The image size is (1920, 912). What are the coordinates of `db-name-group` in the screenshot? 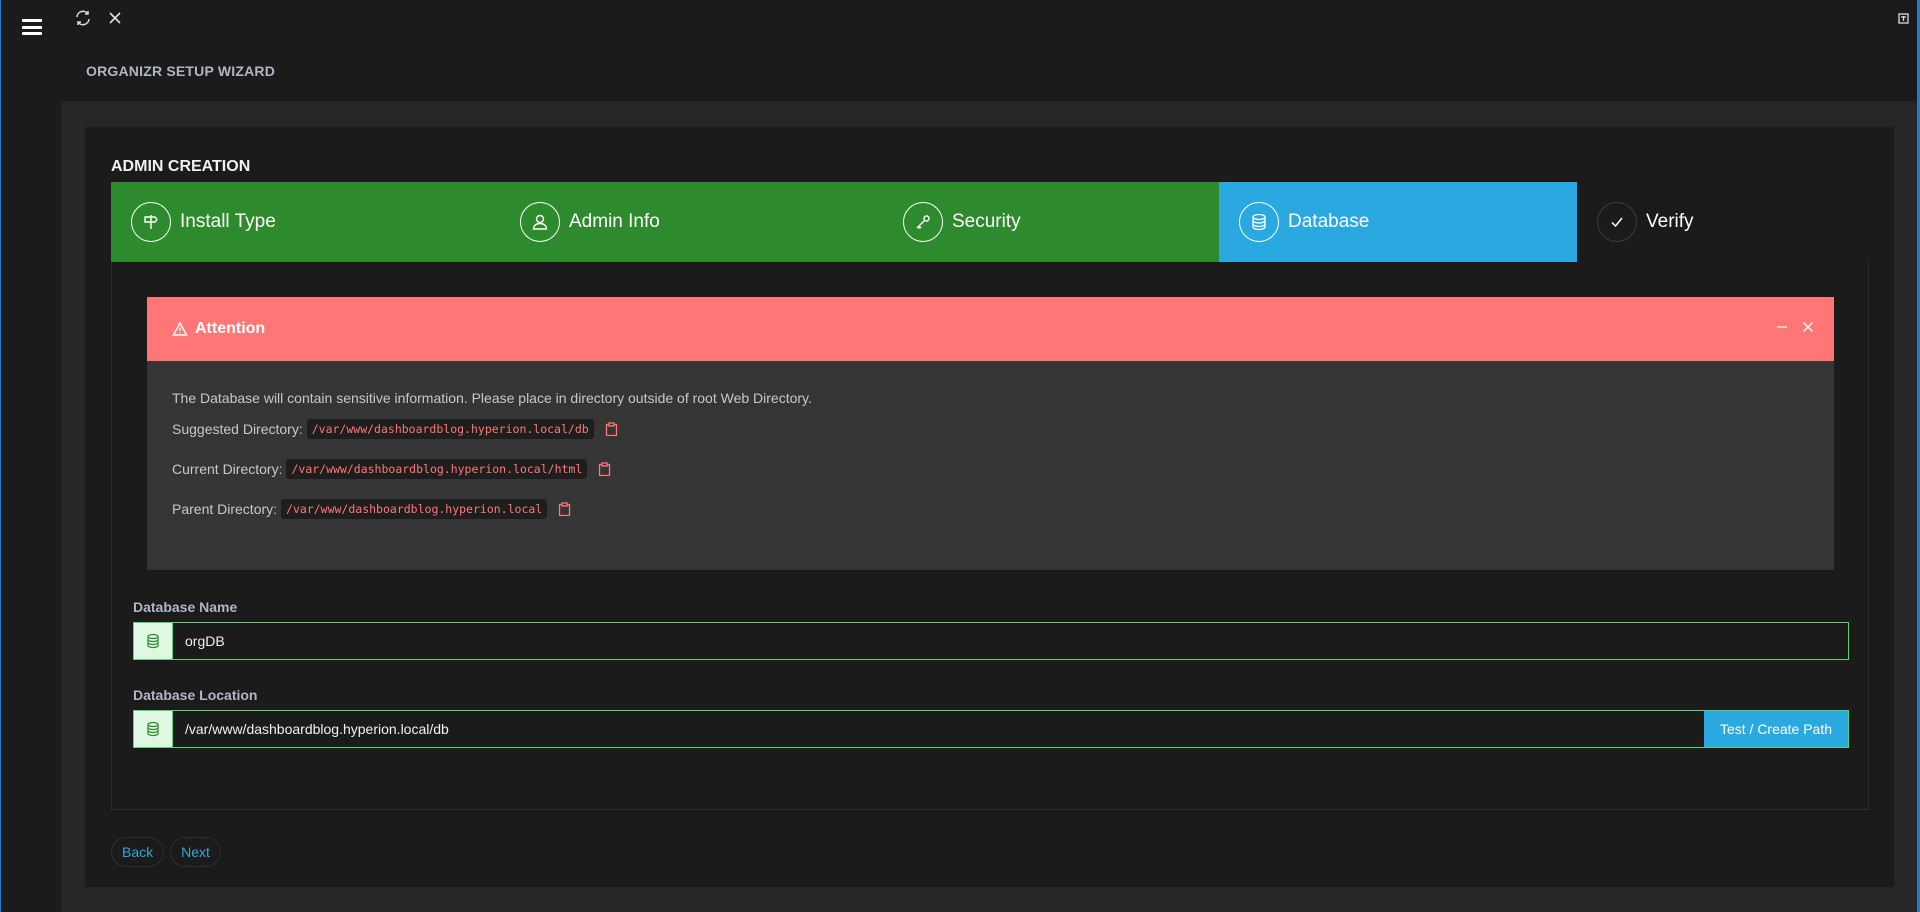 It's located at (991, 641).